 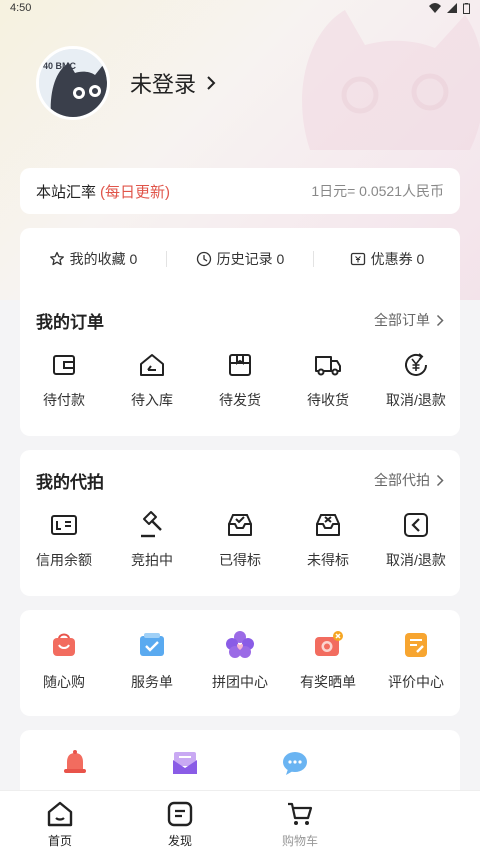 I want to click on proxy-label: 已得标, so click(x=240, y=560).